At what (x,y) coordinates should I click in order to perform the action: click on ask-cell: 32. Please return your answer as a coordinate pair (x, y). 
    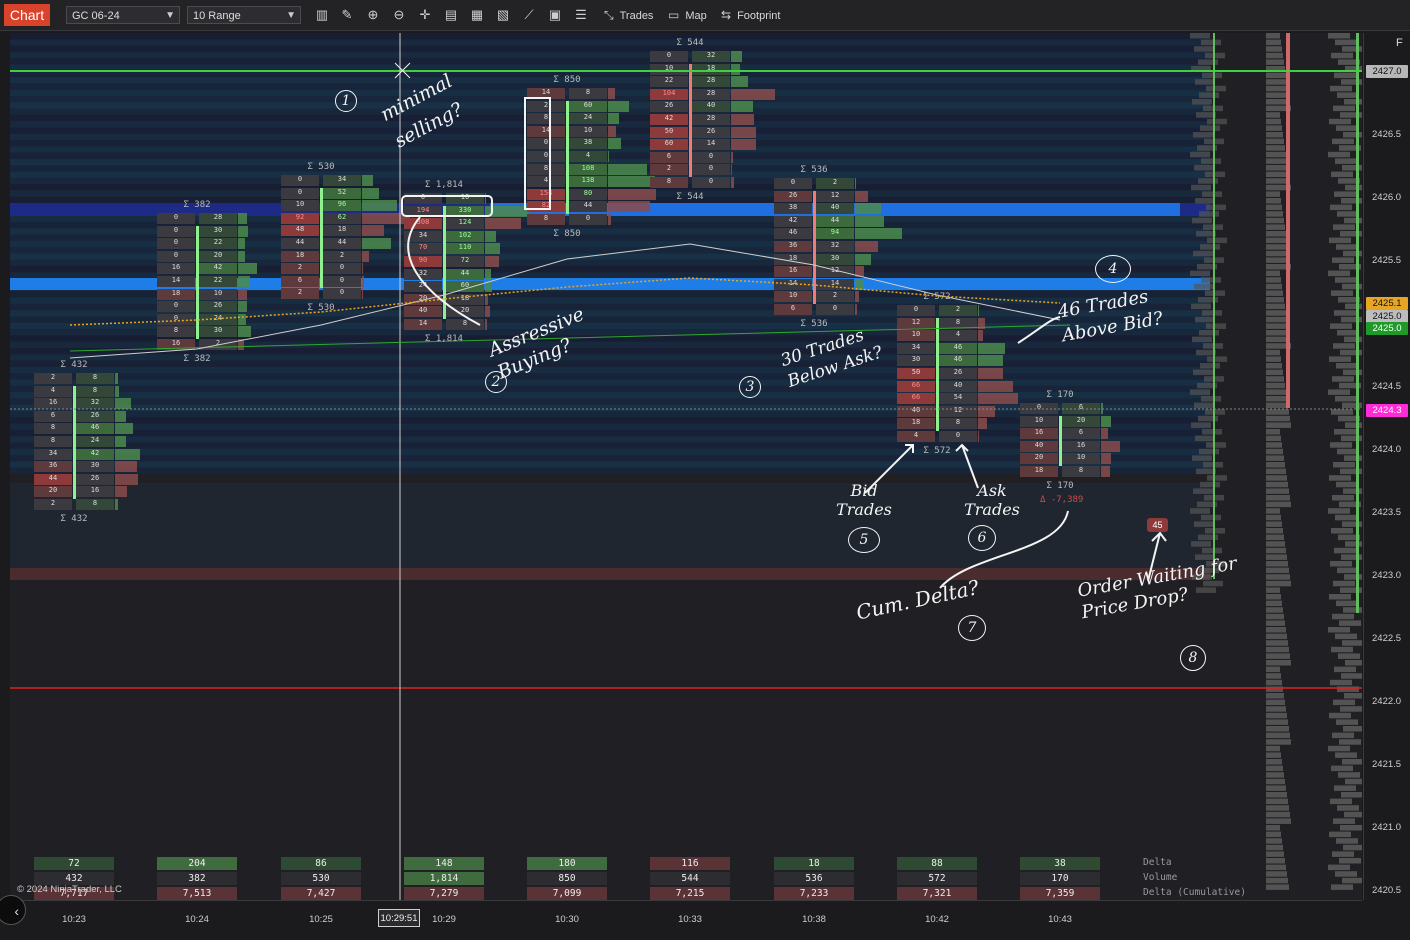
    Looking at the image, I should click on (711, 56).